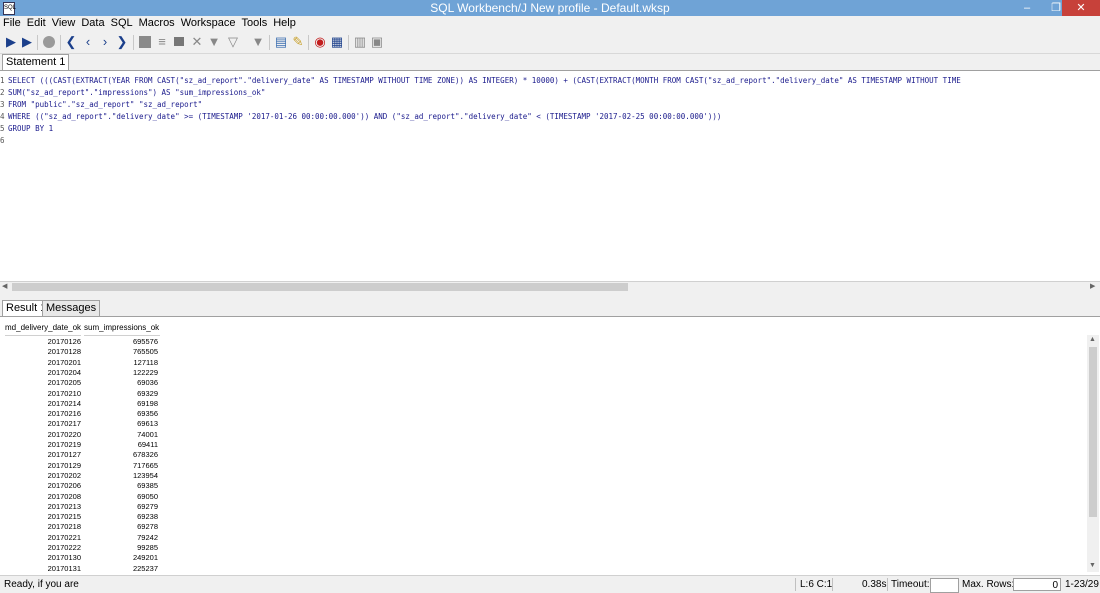 The width and height of the screenshot is (1100, 593). Describe the element at coordinates (337, 42) in the screenshot. I see `table-grid-icon: ▦` at that location.